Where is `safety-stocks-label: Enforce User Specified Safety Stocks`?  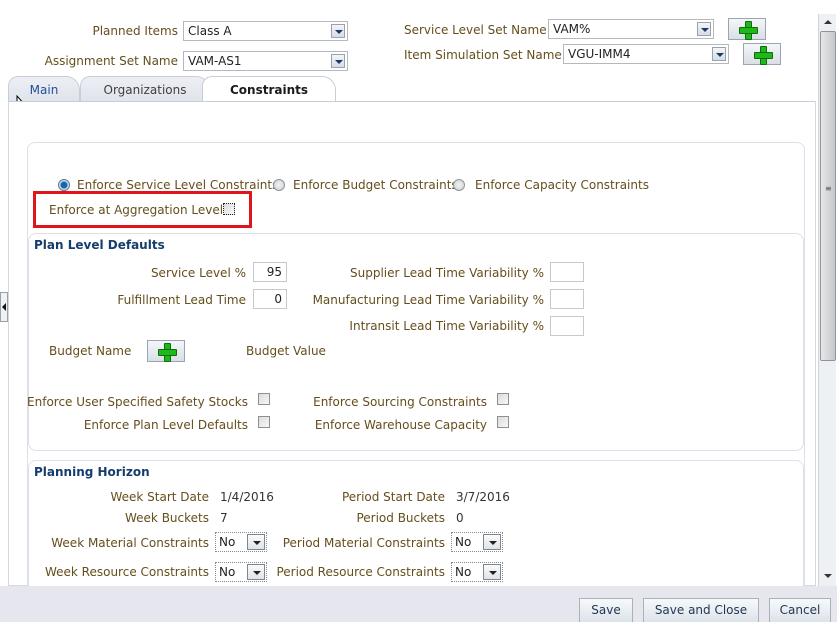
safety-stocks-label: Enforce User Specified Safety Stocks is located at coordinates (137, 402).